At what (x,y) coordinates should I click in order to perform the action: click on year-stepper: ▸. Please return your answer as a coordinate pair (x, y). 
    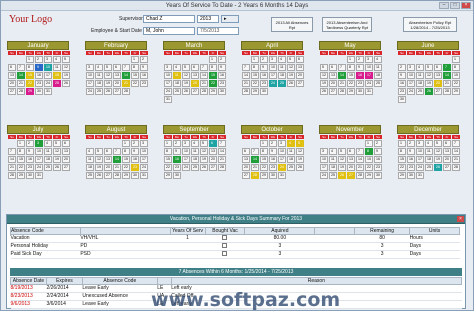
    Looking at the image, I should click on (230, 19).